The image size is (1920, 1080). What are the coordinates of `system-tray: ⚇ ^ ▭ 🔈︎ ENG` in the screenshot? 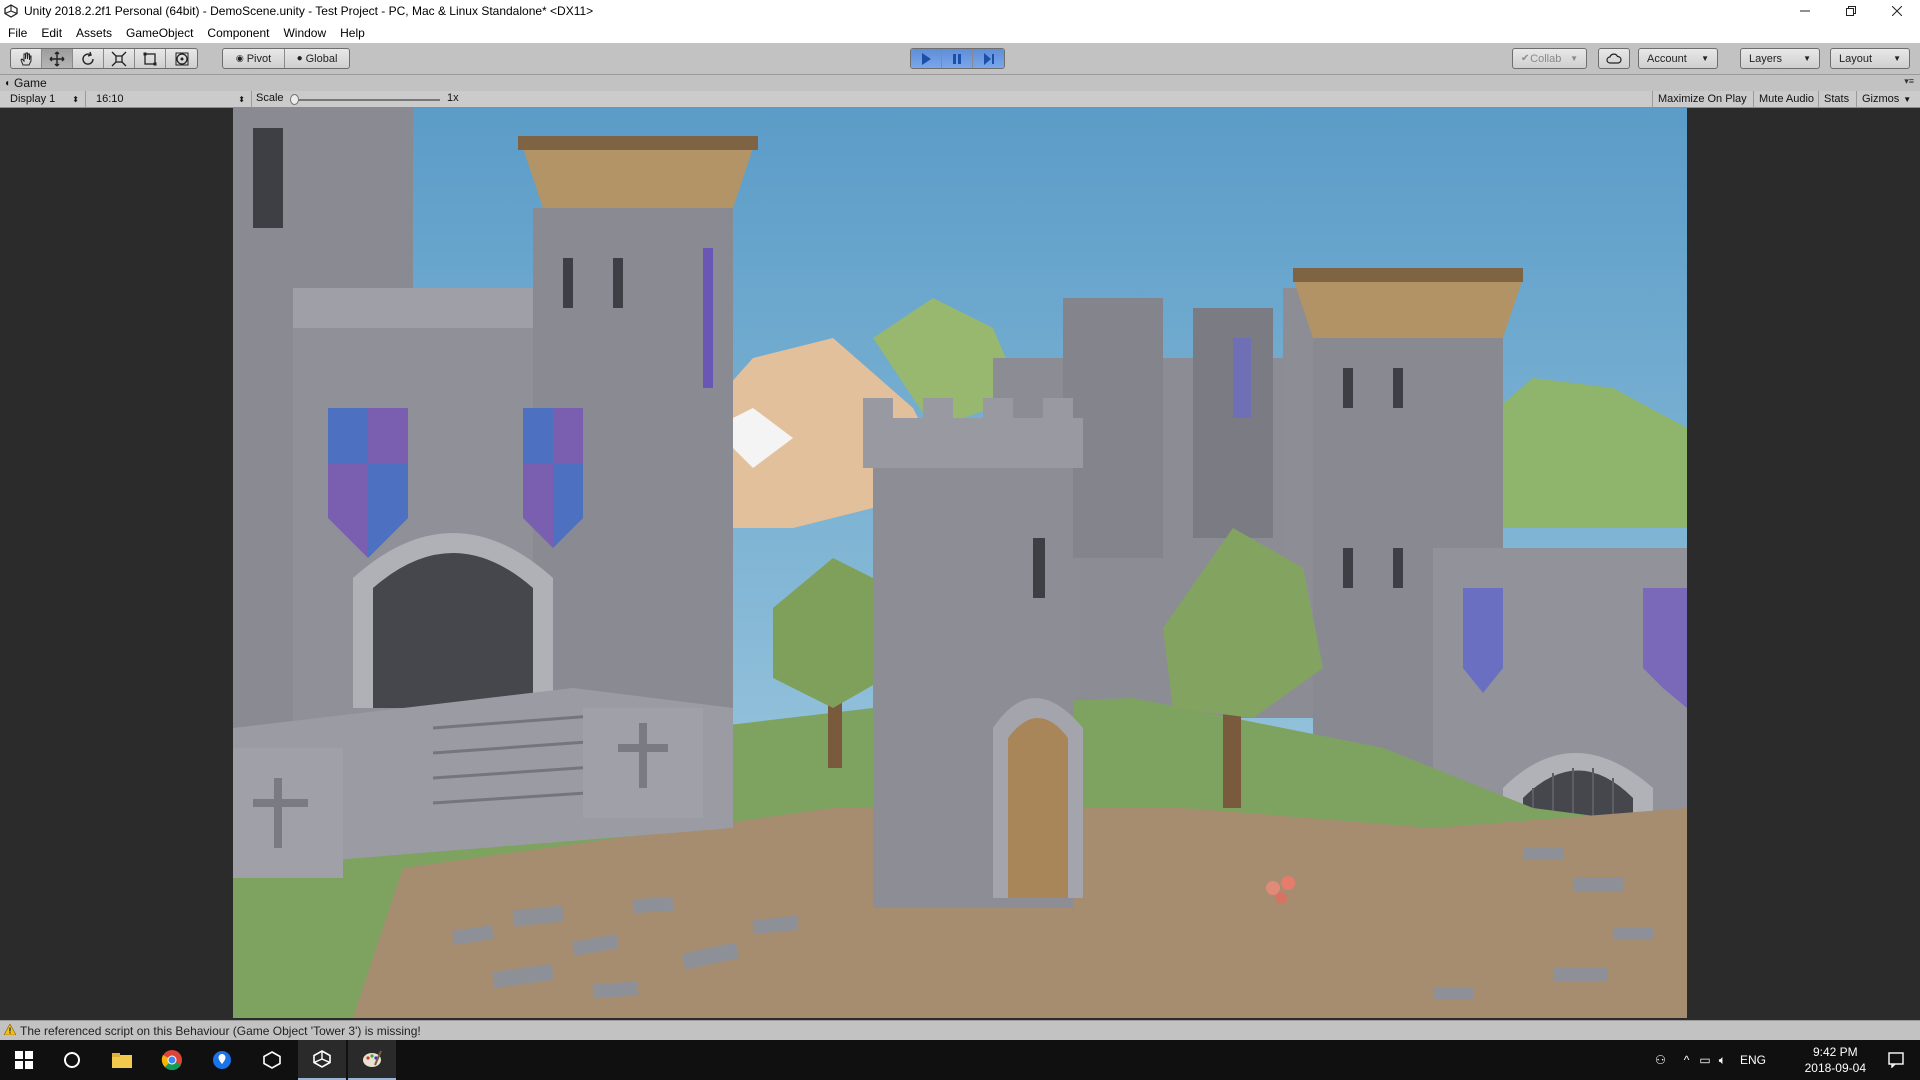 It's located at (1710, 1060).